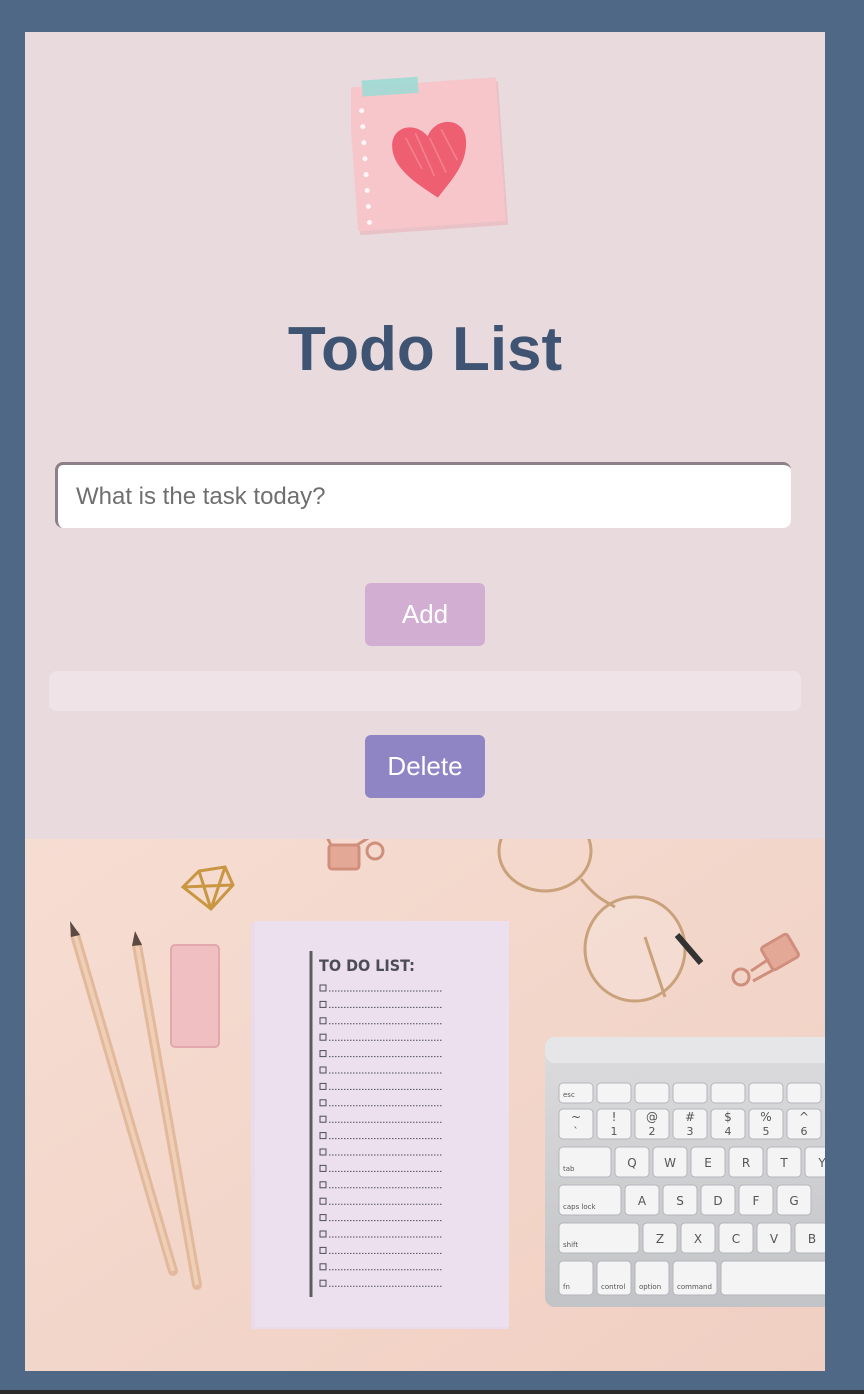 The width and height of the screenshot is (864, 1394). What do you see at coordinates (728, 1131) in the screenshot?
I see `svg-text: 4` at bounding box center [728, 1131].